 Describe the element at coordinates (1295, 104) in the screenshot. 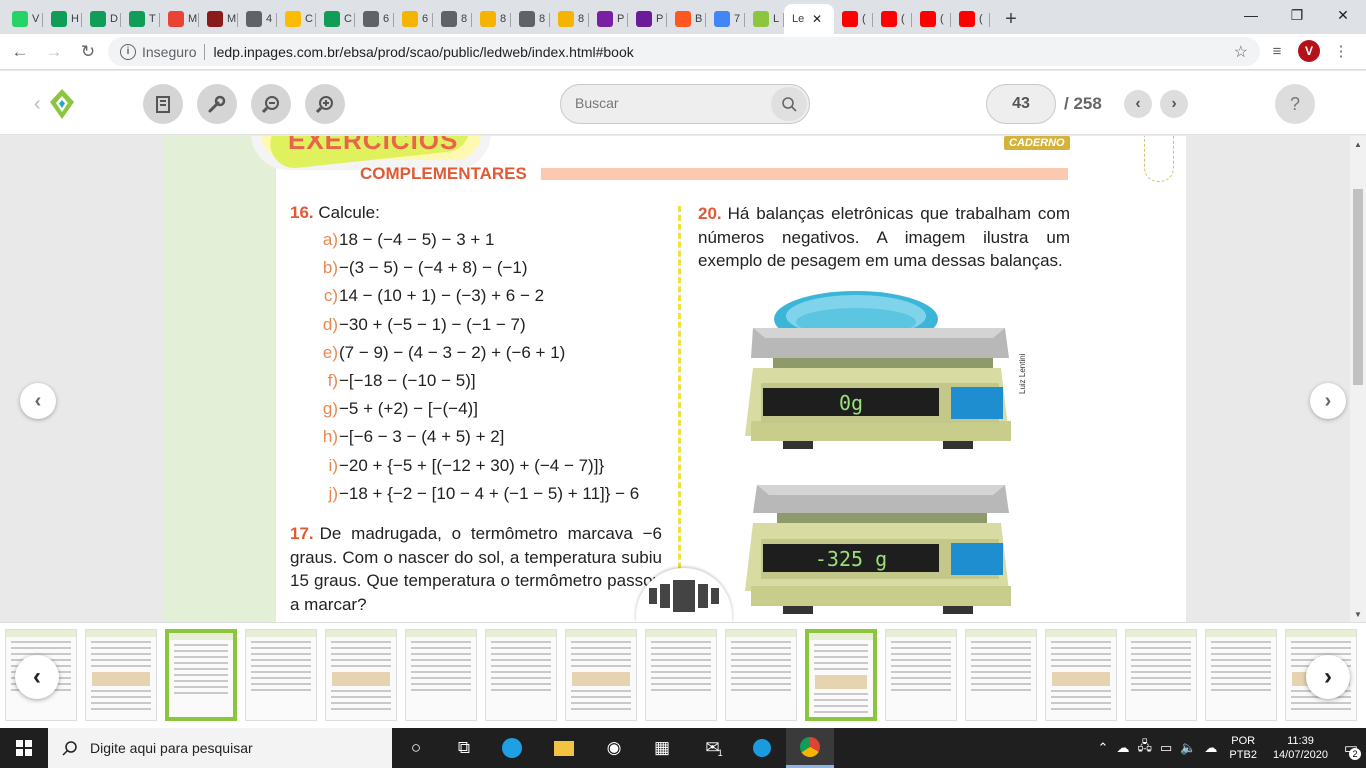

I see `help-icon: ?` at that location.